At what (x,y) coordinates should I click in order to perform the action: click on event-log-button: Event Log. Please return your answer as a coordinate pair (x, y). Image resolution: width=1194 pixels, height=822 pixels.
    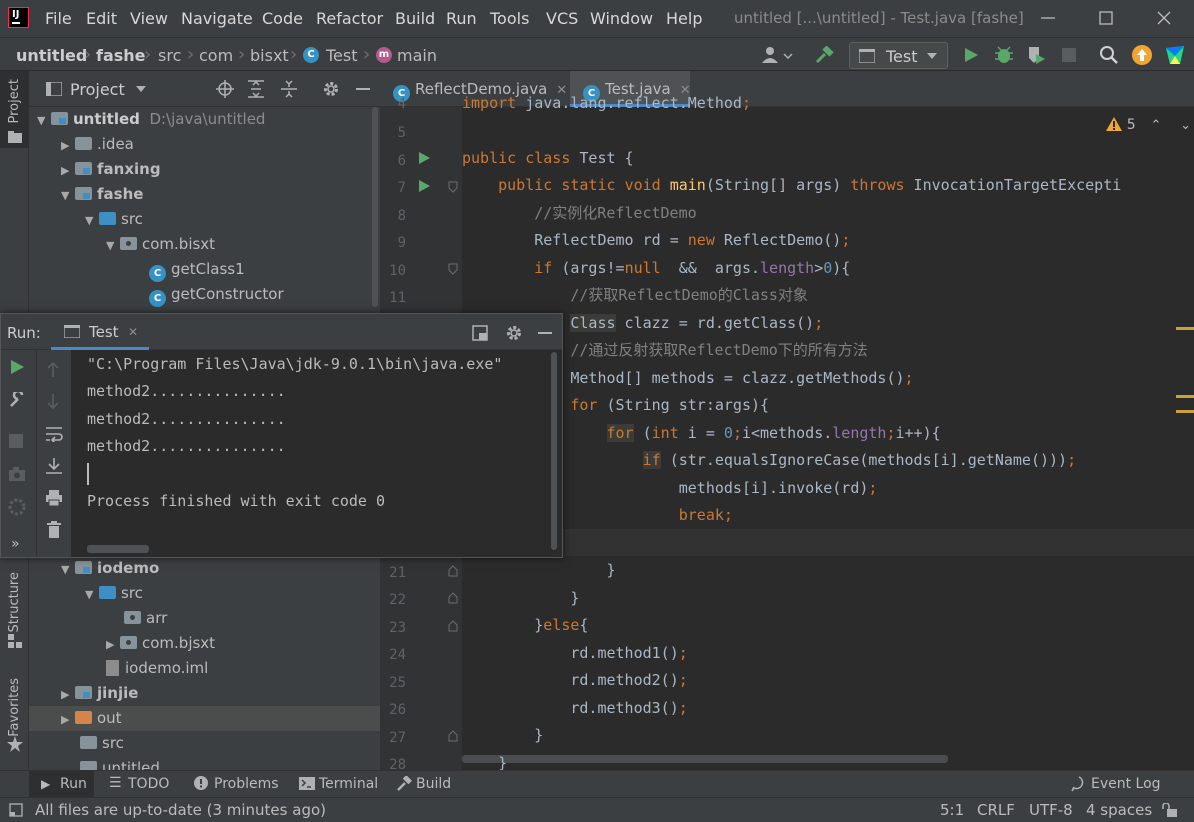
    Looking at the image, I should click on (1114, 784).